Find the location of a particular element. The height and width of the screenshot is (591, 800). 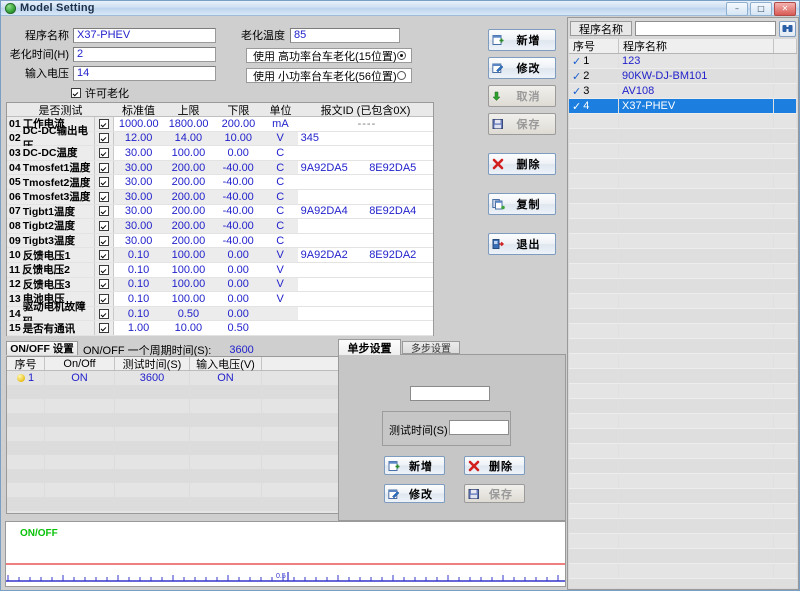

high-power-option: 使用 高功率台车老化(15位置) is located at coordinates (329, 55).